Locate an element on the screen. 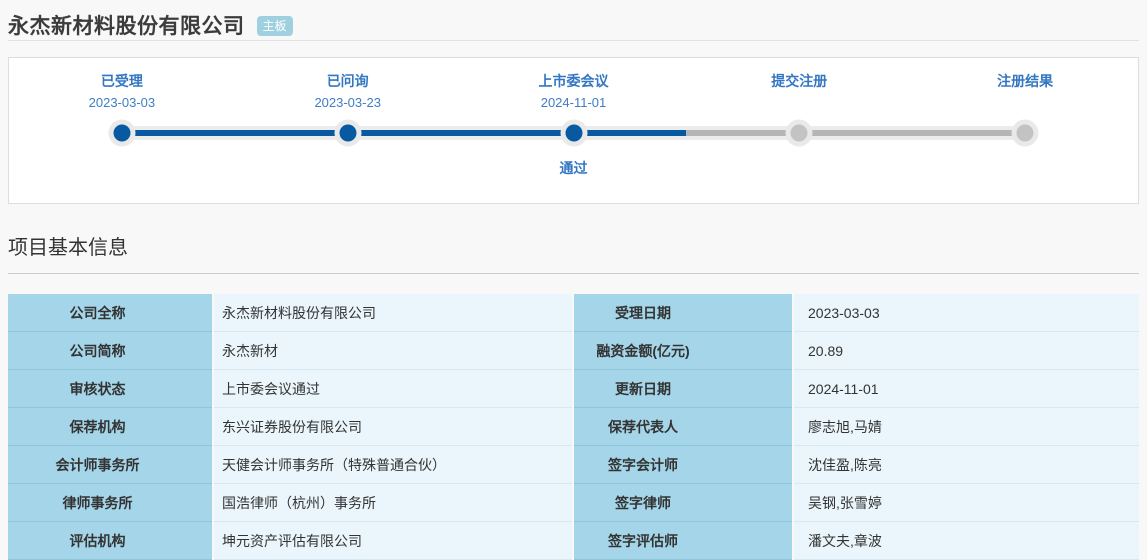 The height and width of the screenshot is (560, 1147). row-value: 潘文夫,章波 is located at coordinates (966, 541).